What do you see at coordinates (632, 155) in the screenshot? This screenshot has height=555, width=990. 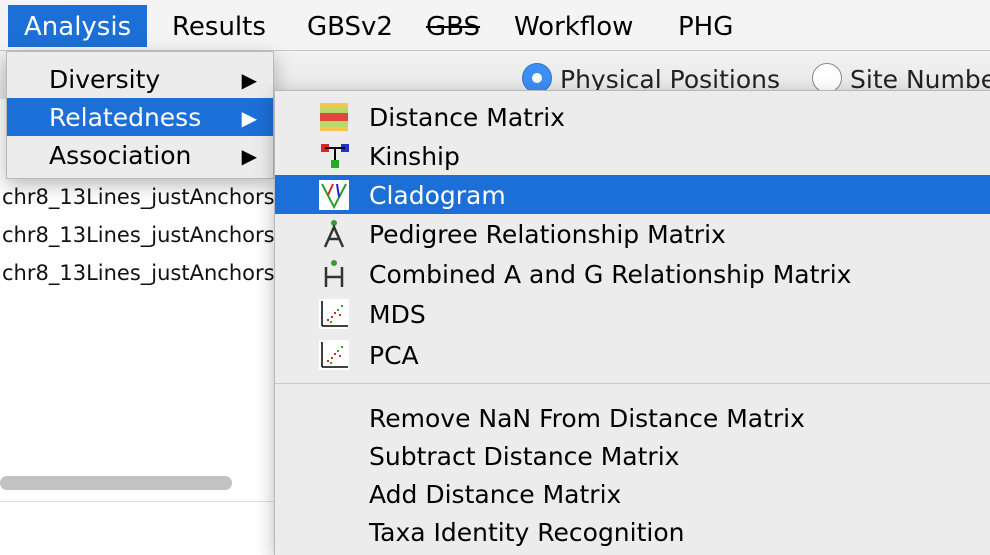 I see `menu-item-kinship: Kinship` at bounding box center [632, 155].